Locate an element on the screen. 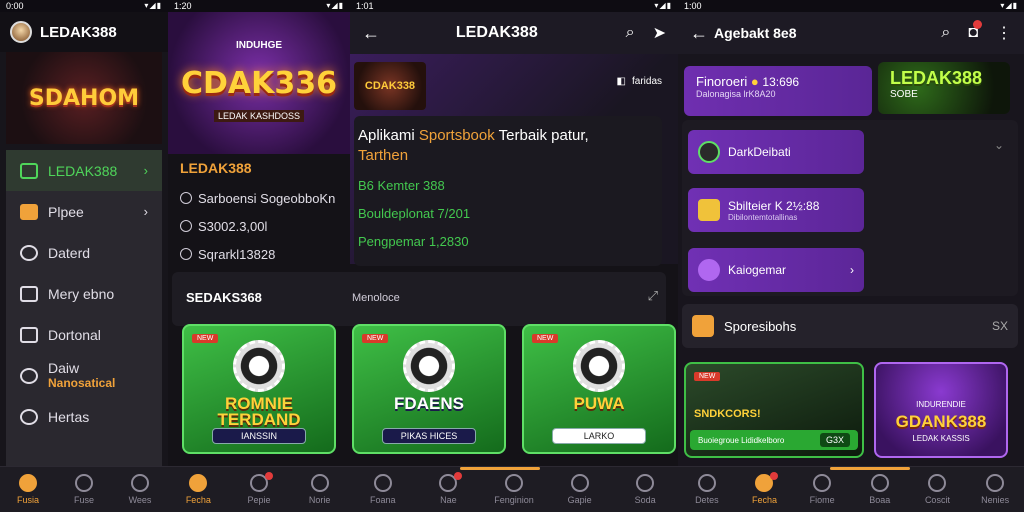 This screenshot has width=1024, height=512. game-button: PIKAS HICES is located at coordinates (429, 436).